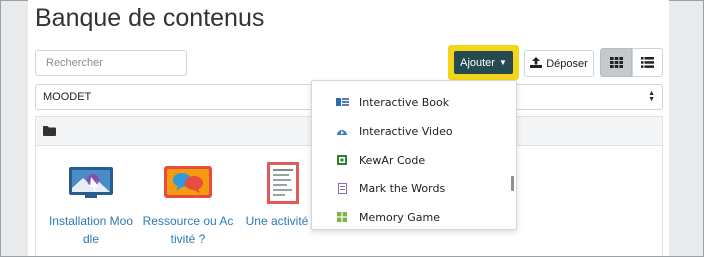  I want to click on menu-item-interactive-book: Interactive Book, so click(412, 102).